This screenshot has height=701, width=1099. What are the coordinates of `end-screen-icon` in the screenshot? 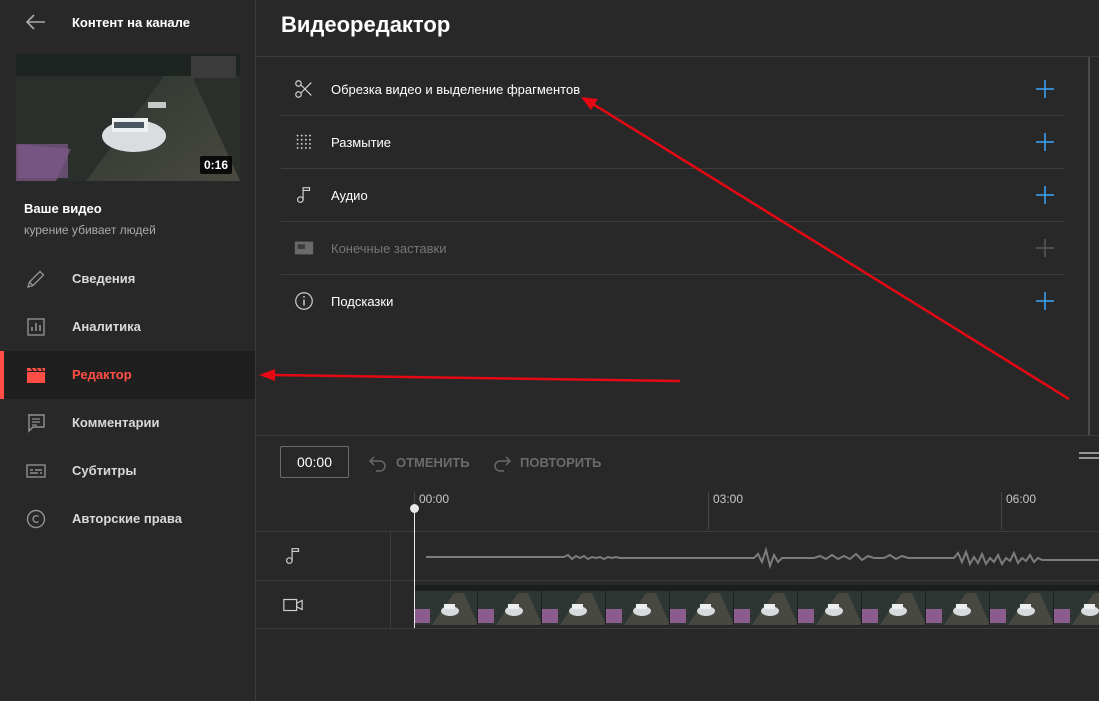 It's located at (304, 248).